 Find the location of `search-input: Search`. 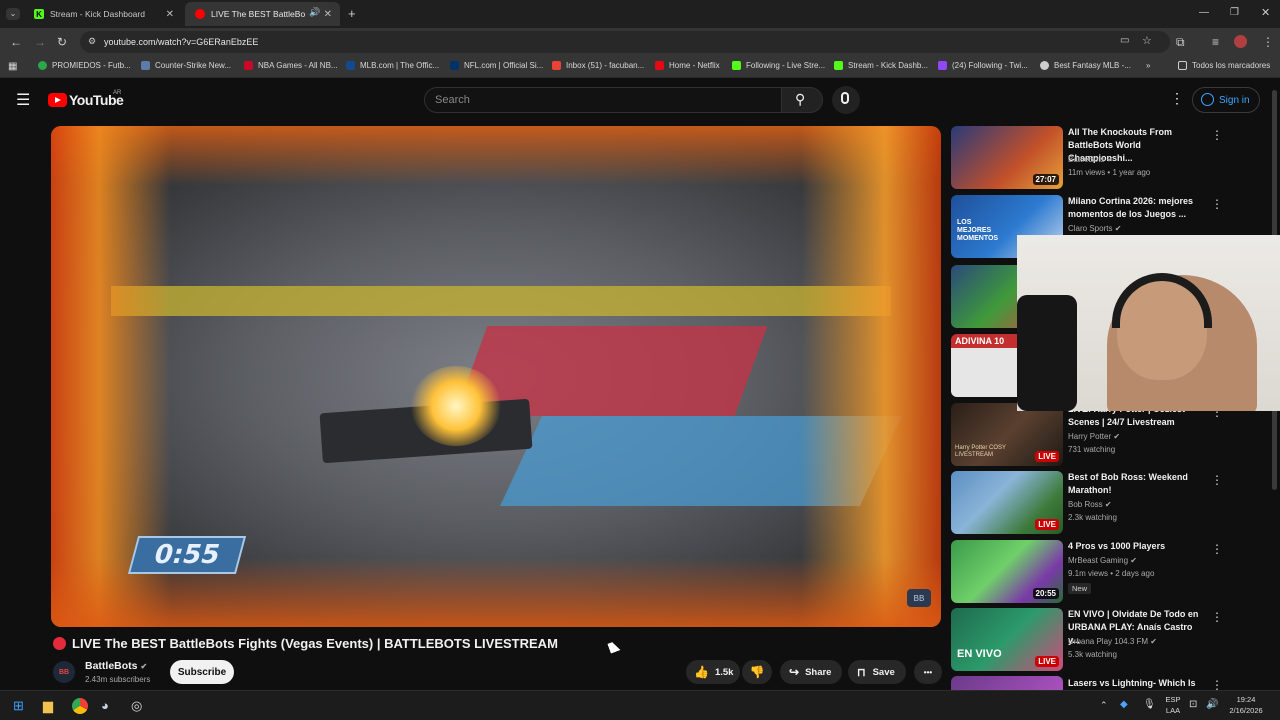

search-input: Search is located at coordinates (603, 100).